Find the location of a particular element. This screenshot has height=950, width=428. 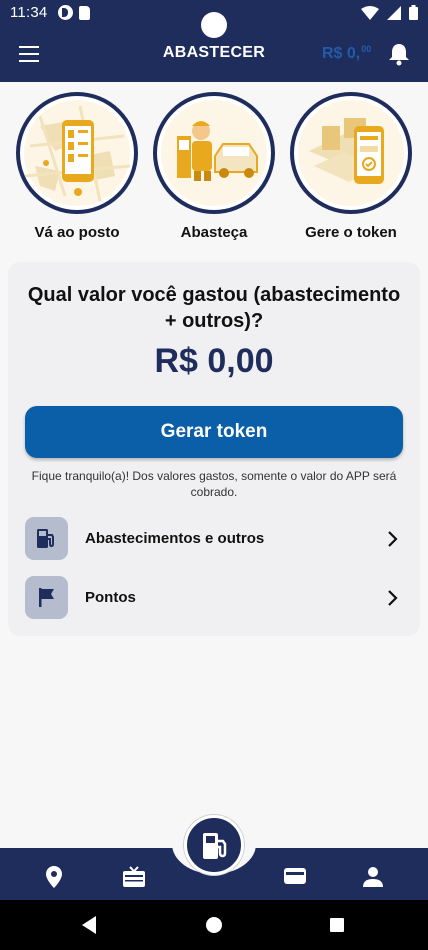

gift-card-icon is located at coordinates (134, 876).